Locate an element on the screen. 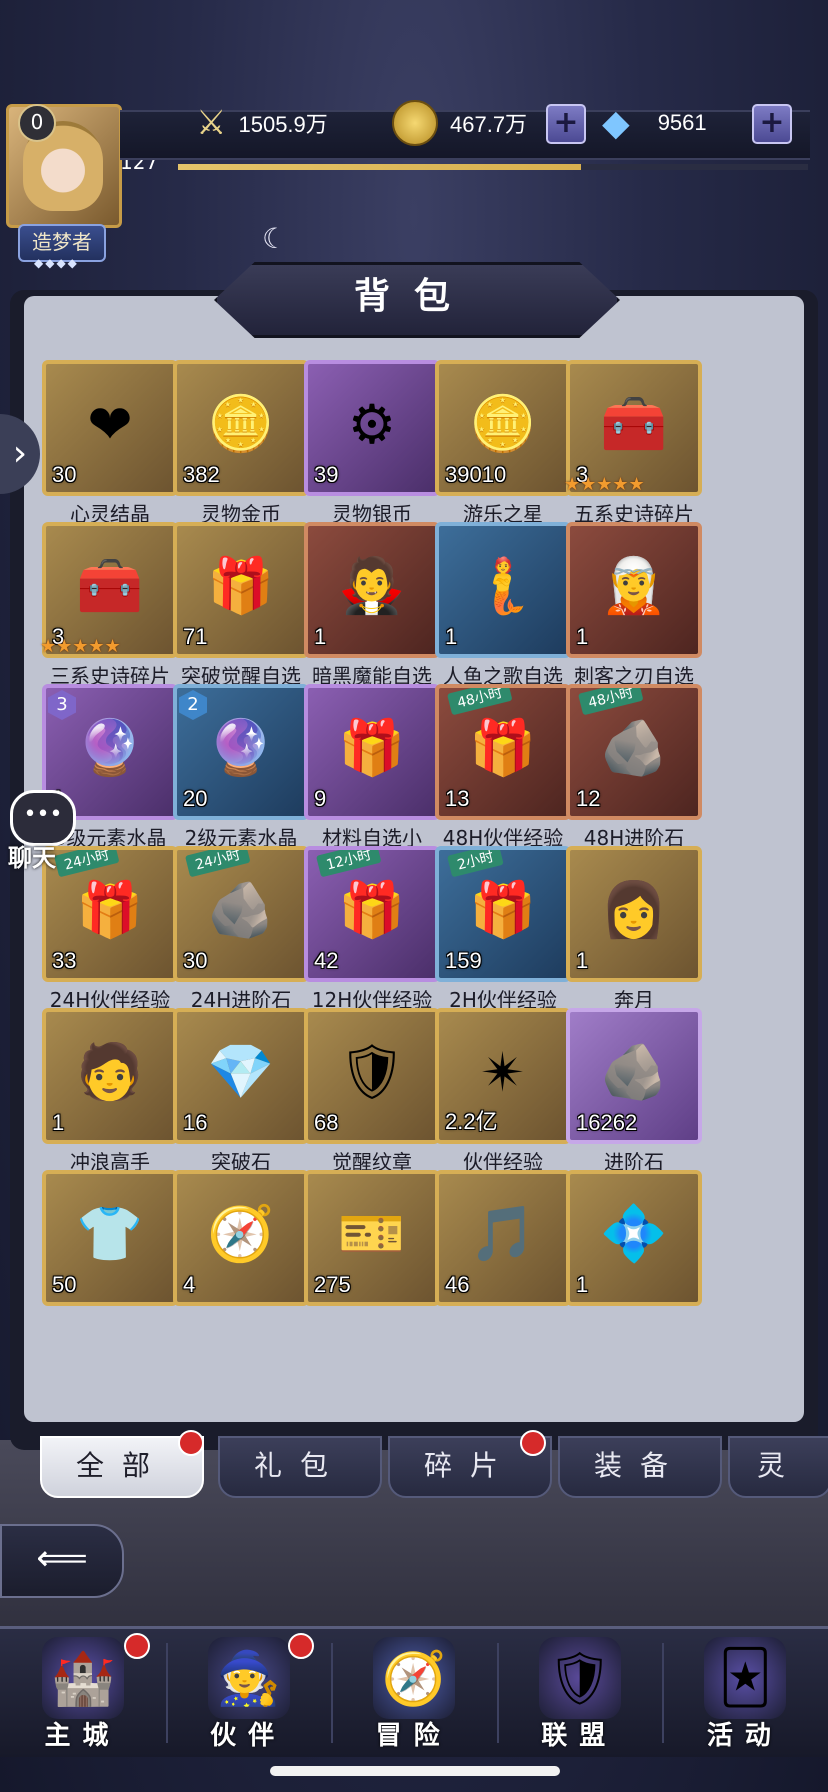 This screenshot has height=1792, width=828. bag-item: 🪙 382 灵物金币 is located at coordinates (241, 445).